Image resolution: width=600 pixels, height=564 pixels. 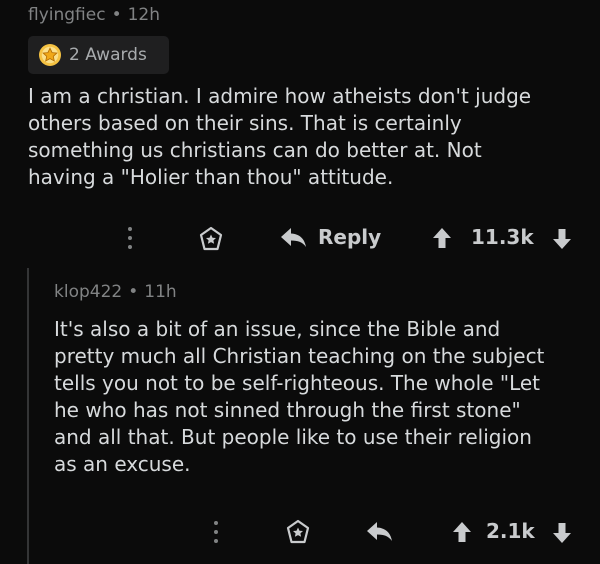 What do you see at coordinates (160, 292) in the screenshot?
I see `reply-timestamp: 11h` at bounding box center [160, 292].